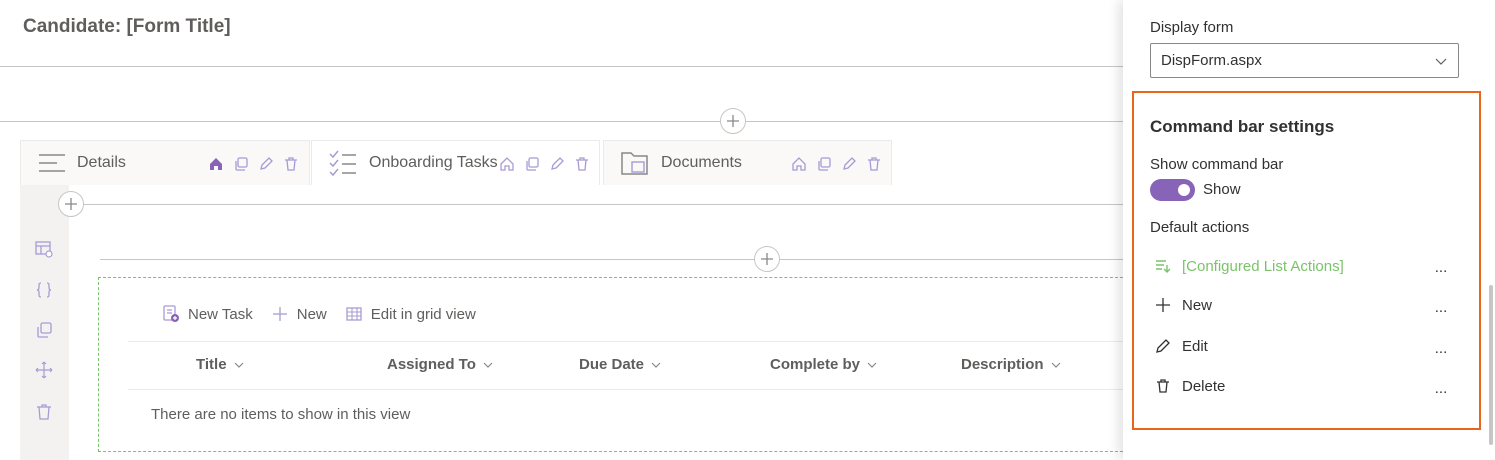 The width and height of the screenshot is (1495, 460). I want to click on column-header-title: Title, so click(220, 364).